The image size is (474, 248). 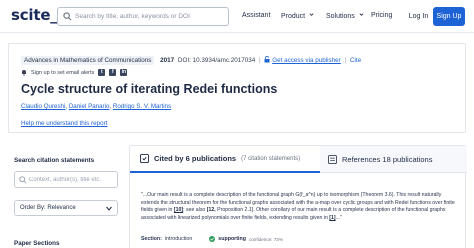 I want to click on author-link: Daniel Panario, so click(x=89, y=106).